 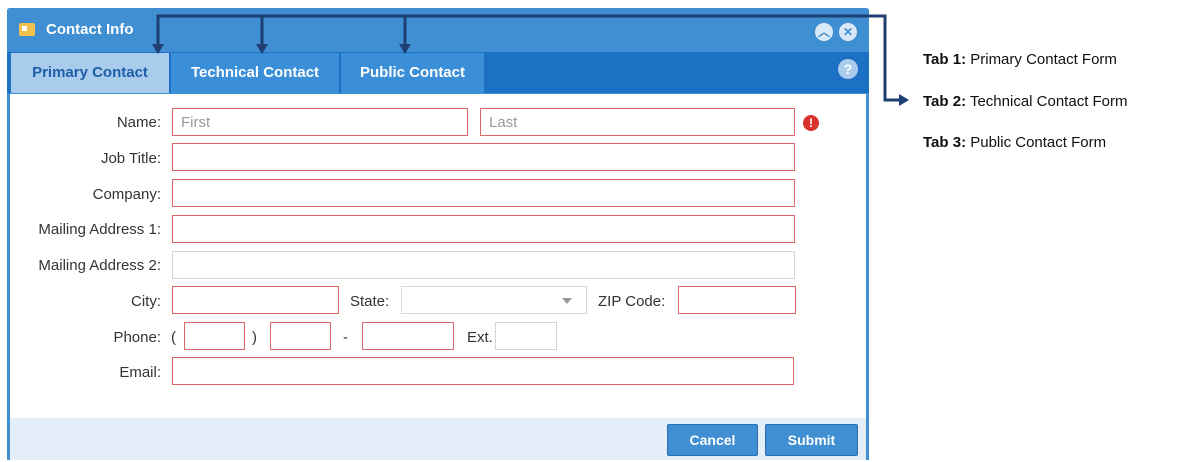 What do you see at coordinates (137, 337) in the screenshot?
I see `phone-label: Phone:` at bounding box center [137, 337].